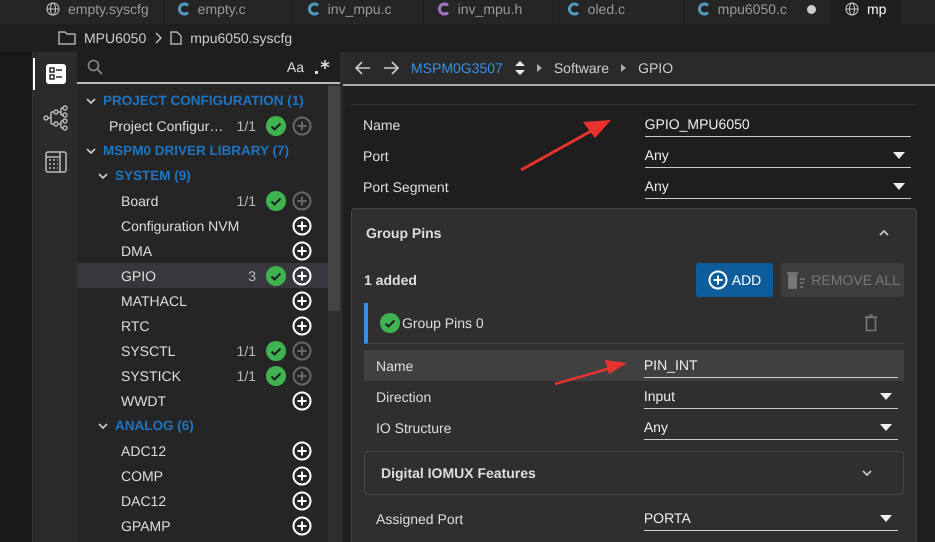  What do you see at coordinates (414, 428) in the screenshot?
I see `field-label: IO Structure` at bounding box center [414, 428].